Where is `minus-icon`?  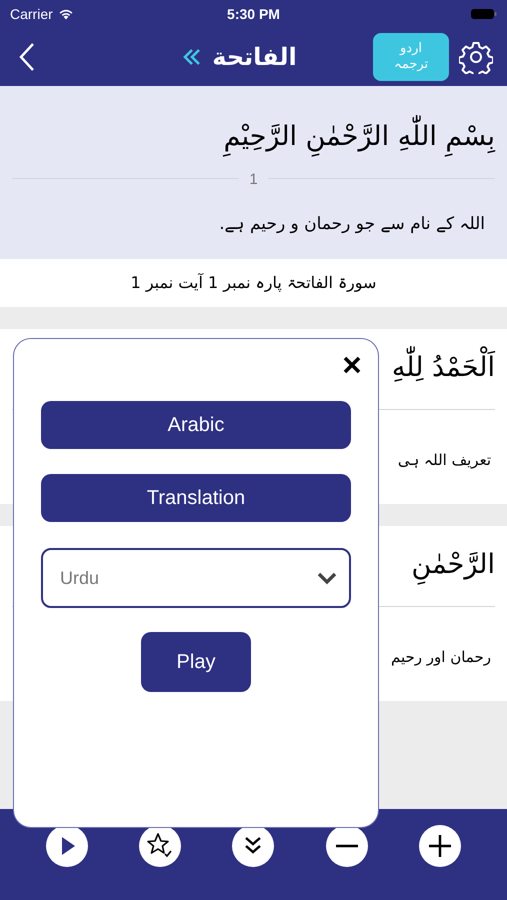
minus-icon is located at coordinates (347, 846).